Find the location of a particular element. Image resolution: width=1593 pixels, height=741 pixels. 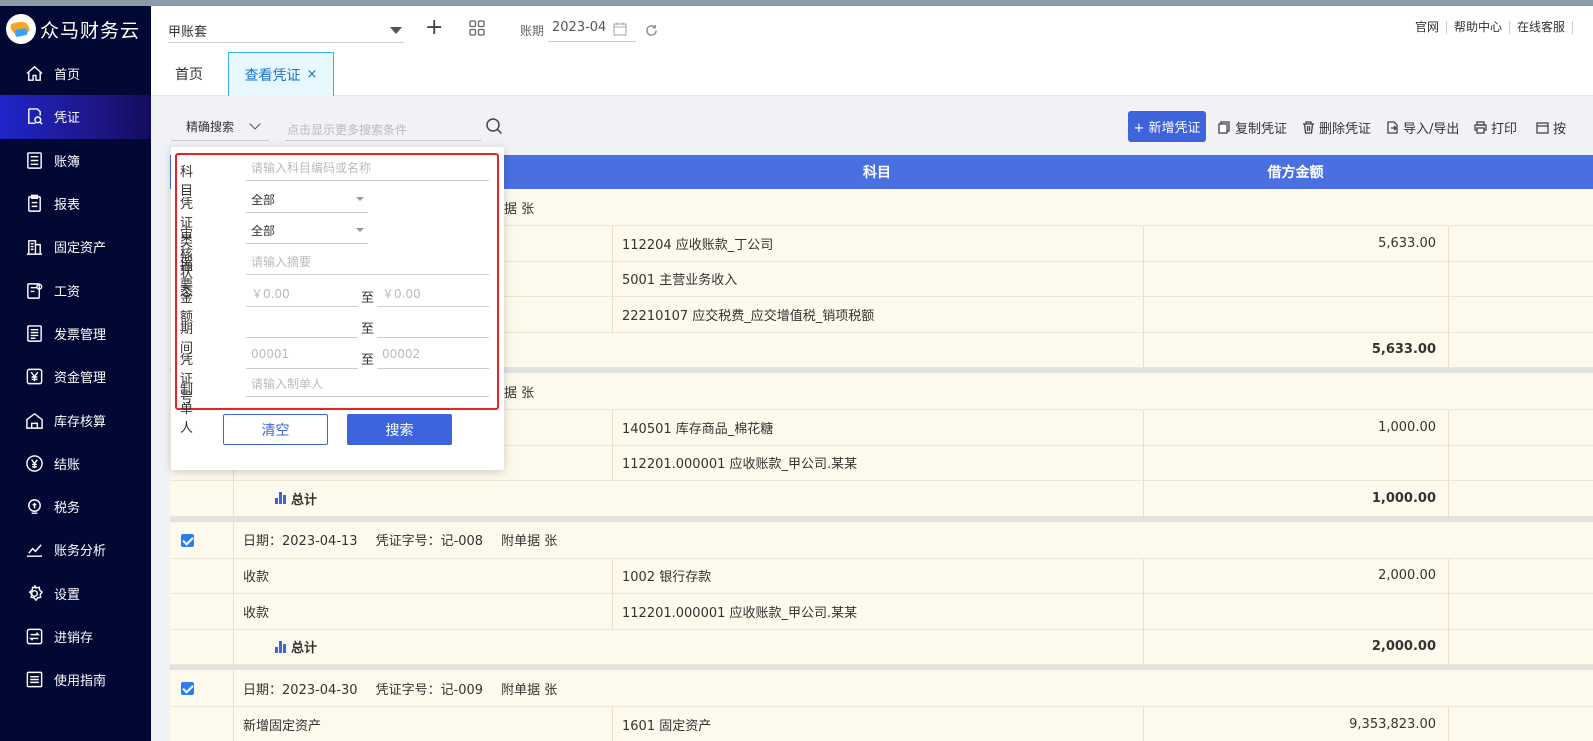

sidebar-item-8: 库存核算 is located at coordinates (75, 419).